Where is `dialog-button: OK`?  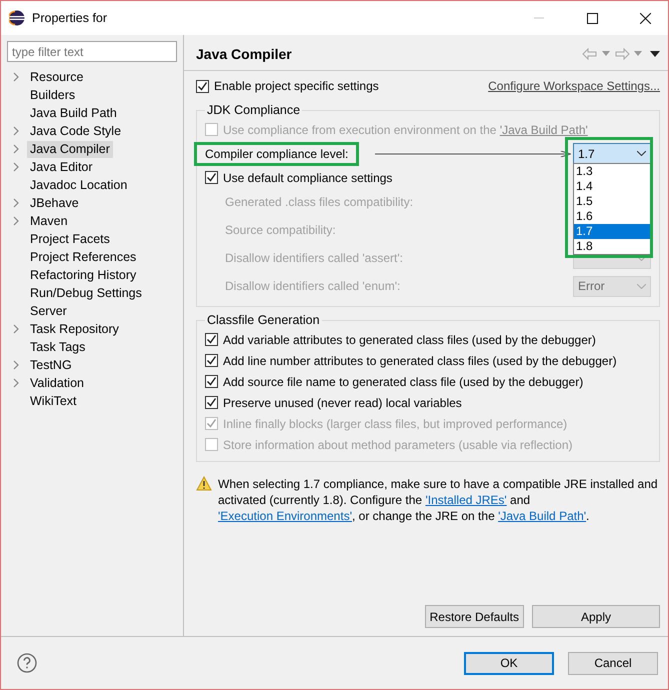 dialog-button: OK is located at coordinates (509, 663).